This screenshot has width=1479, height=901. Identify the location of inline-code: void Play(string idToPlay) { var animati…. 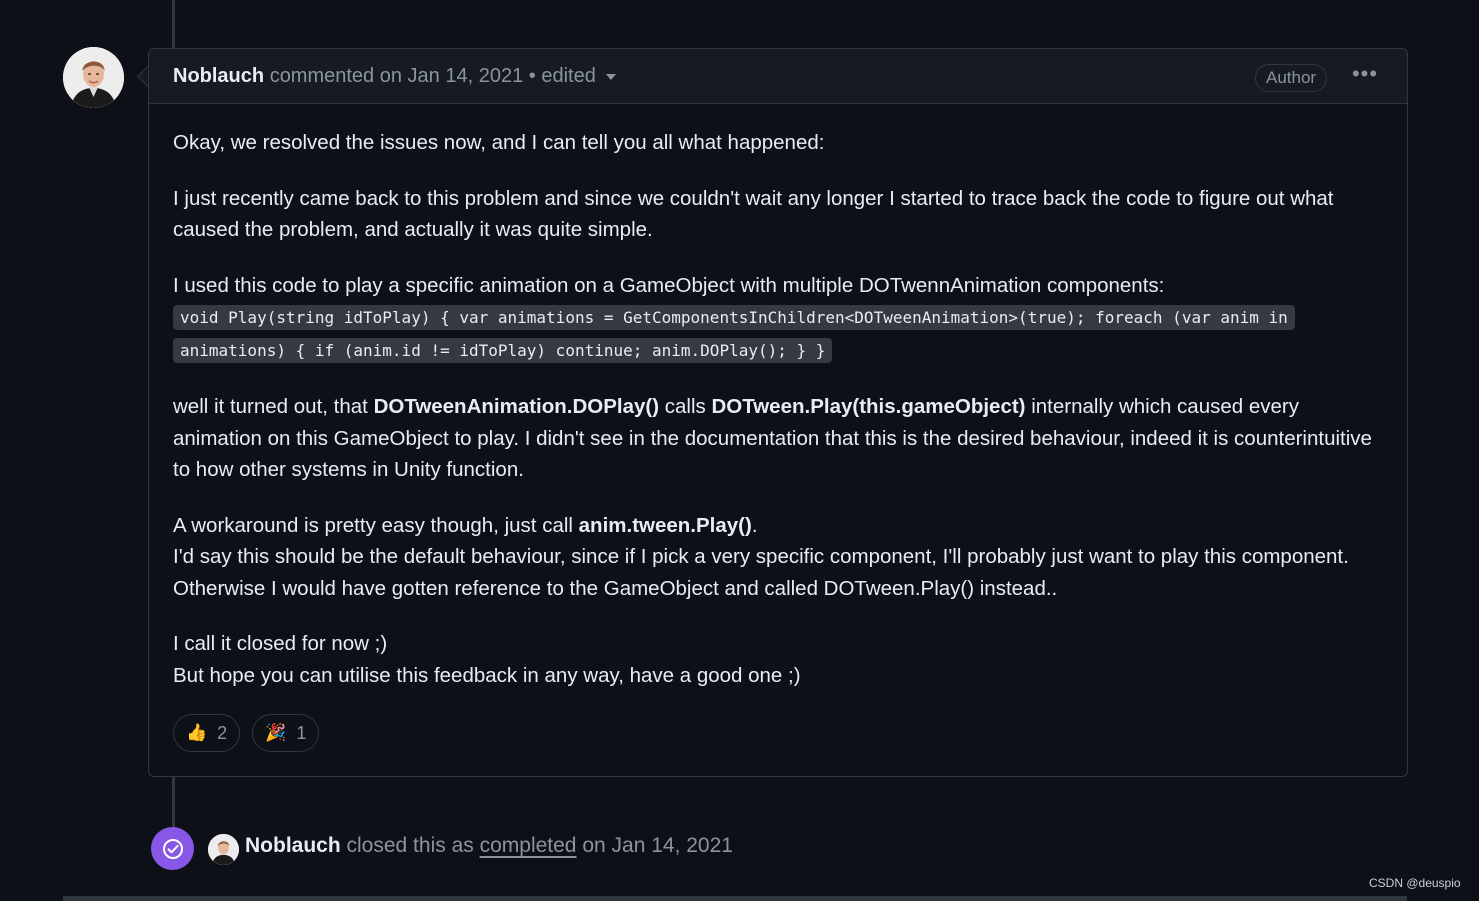
(734, 334).